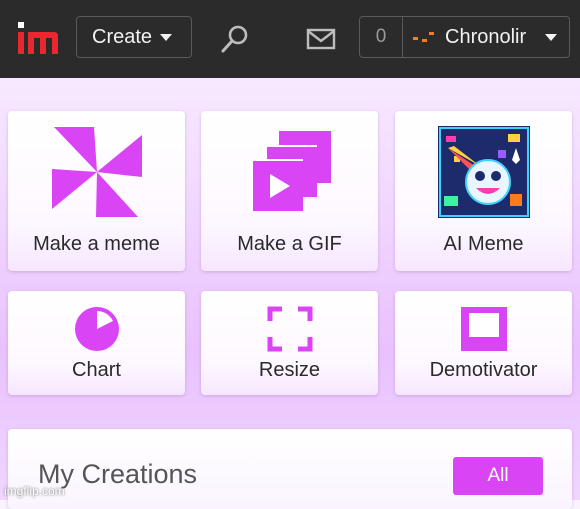 This screenshot has width=580, height=509. What do you see at coordinates (96, 329) in the screenshot?
I see `pie-chart-icon` at bounding box center [96, 329].